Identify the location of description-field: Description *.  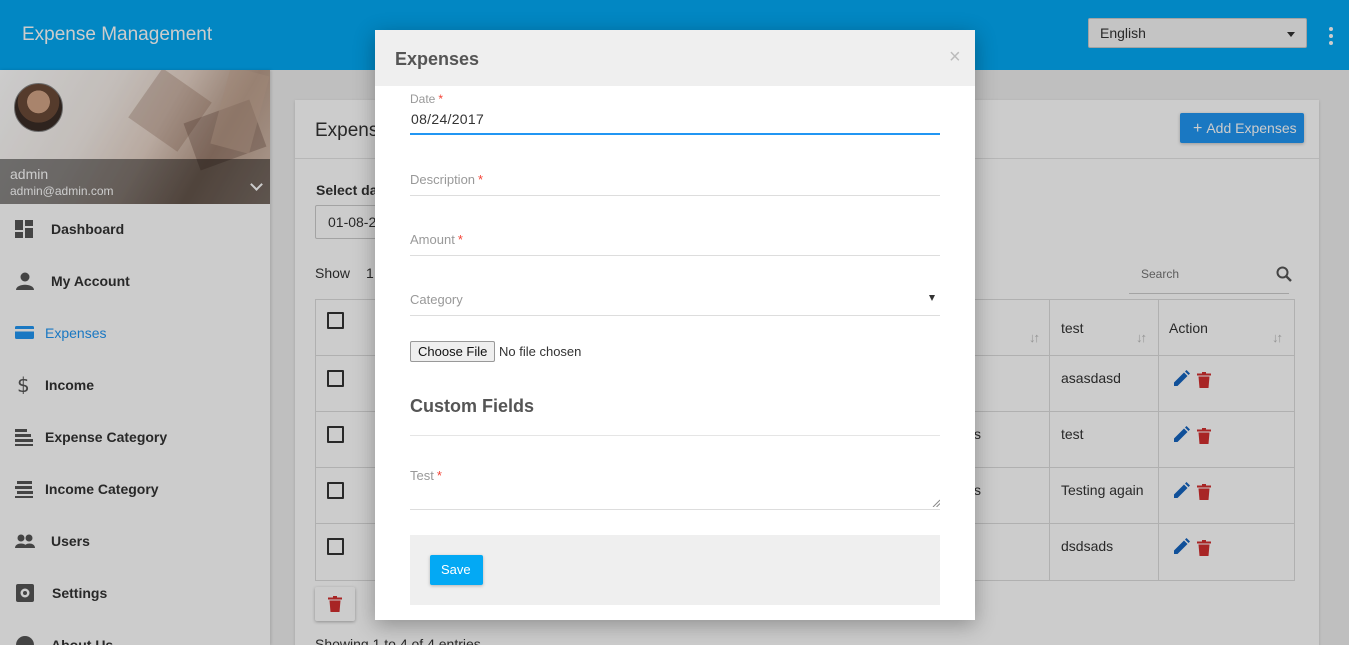
(675, 185).